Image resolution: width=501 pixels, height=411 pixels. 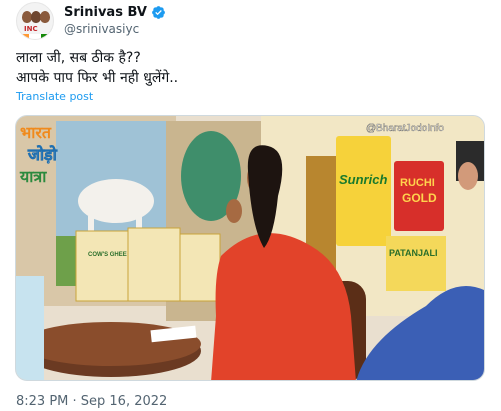 I want to click on author-name-row: Srinivas BV, so click(x=115, y=12).